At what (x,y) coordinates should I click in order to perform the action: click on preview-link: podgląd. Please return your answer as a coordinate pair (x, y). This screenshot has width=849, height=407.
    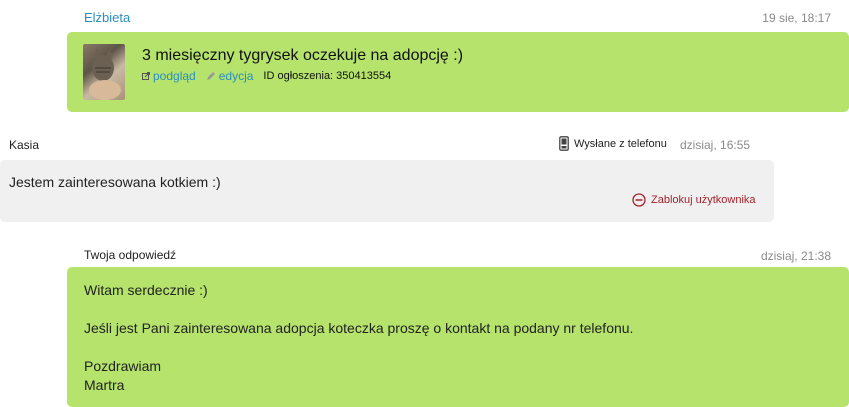
    Looking at the image, I should click on (169, 76).